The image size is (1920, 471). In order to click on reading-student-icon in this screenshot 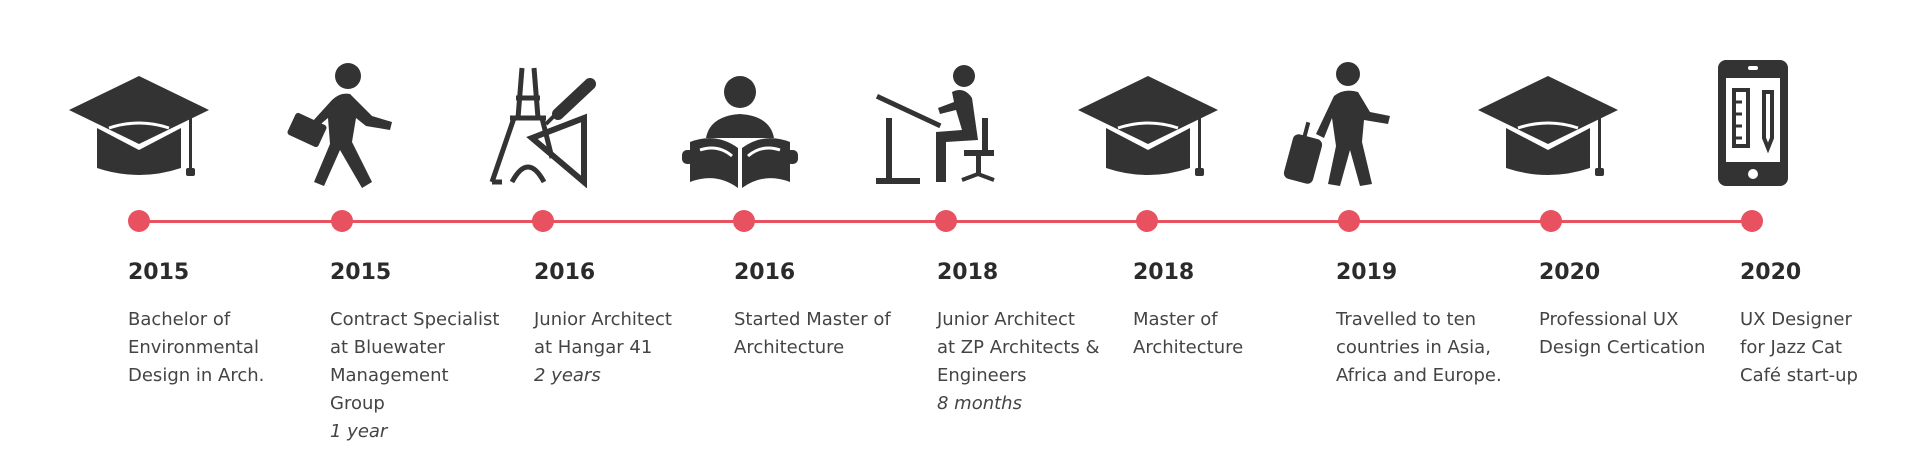, I will do `click(740, 123)`.